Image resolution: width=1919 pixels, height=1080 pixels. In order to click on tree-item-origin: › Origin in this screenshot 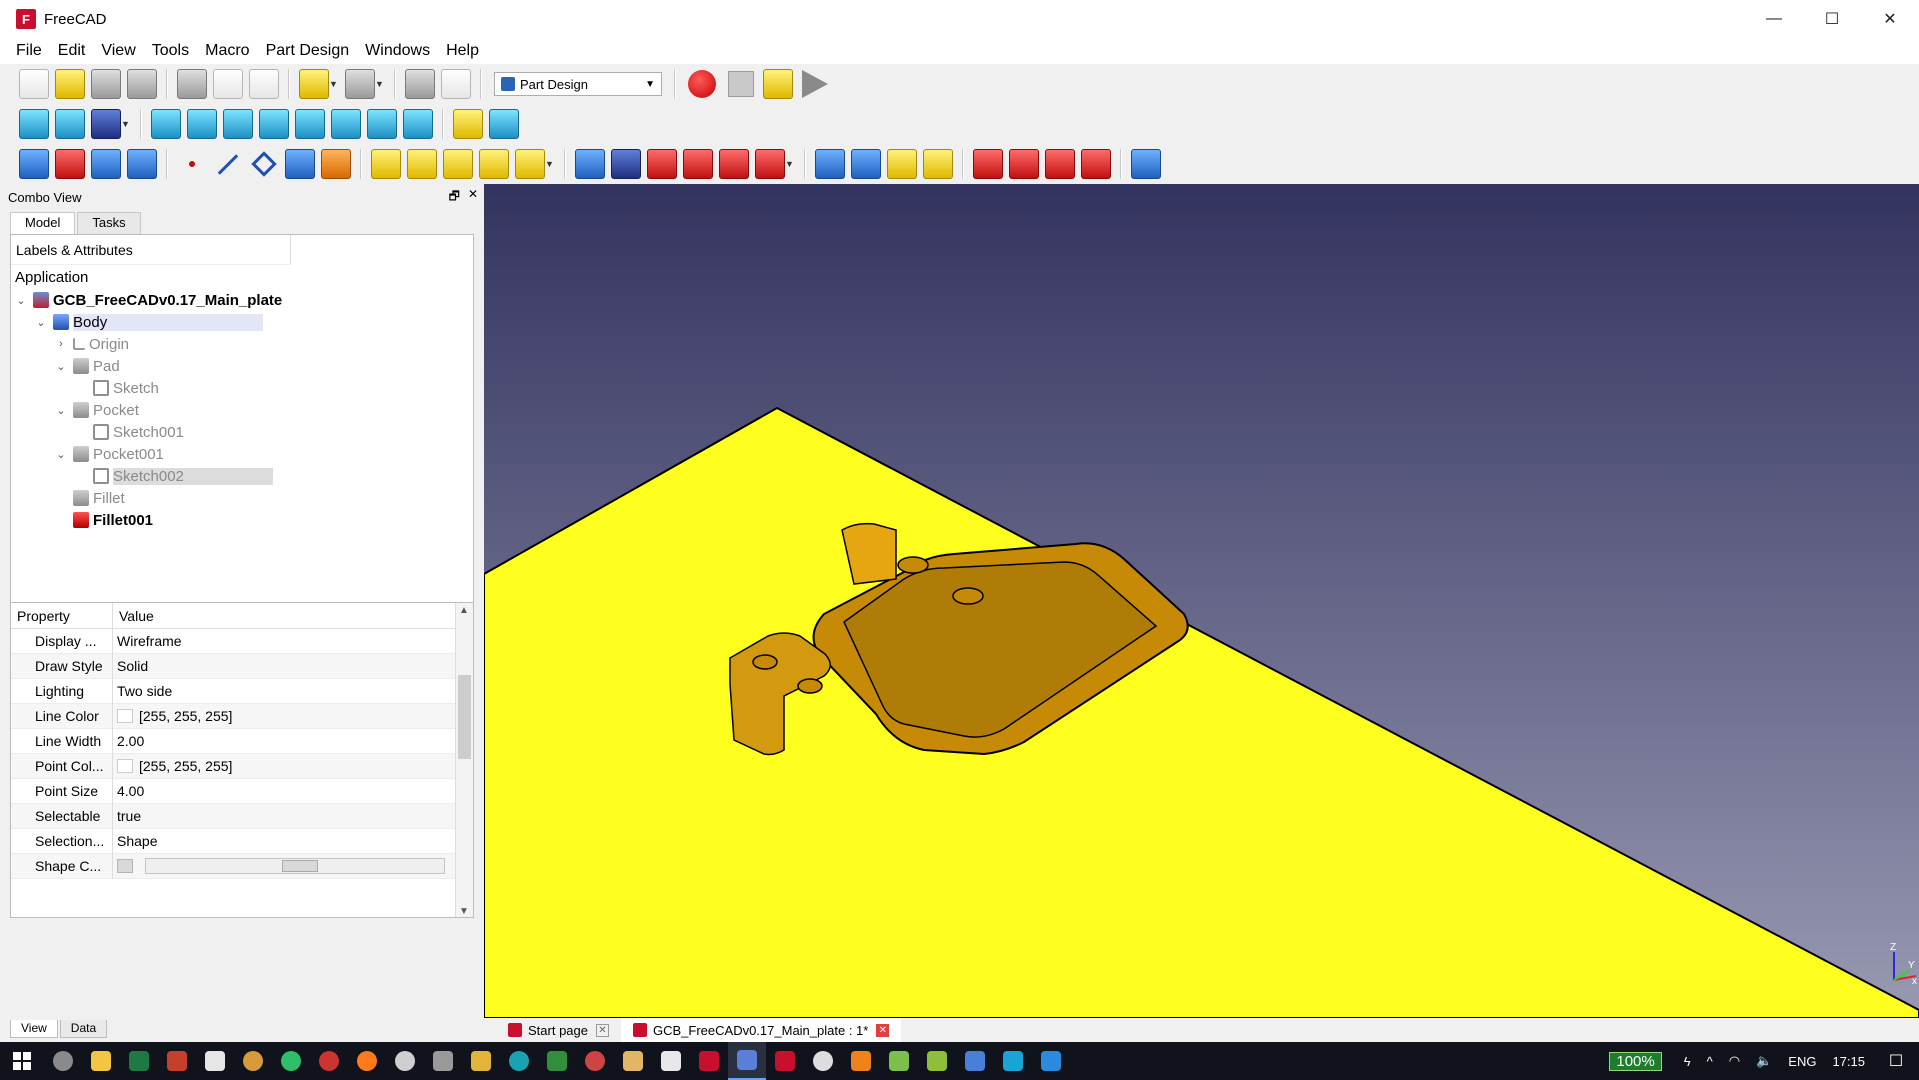, I will do `click(242, 344)`.